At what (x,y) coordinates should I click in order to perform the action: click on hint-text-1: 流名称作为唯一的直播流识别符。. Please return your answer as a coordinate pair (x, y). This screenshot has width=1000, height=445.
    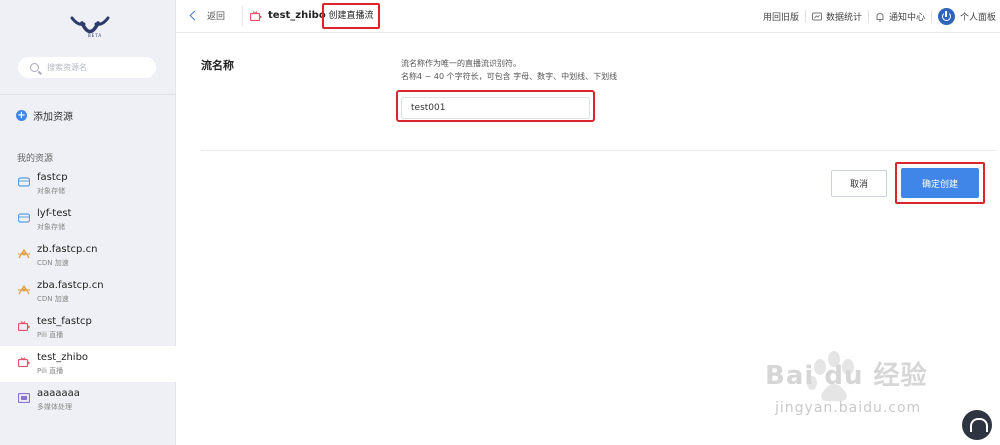
    Looking at the image, I should click on (461, 63).